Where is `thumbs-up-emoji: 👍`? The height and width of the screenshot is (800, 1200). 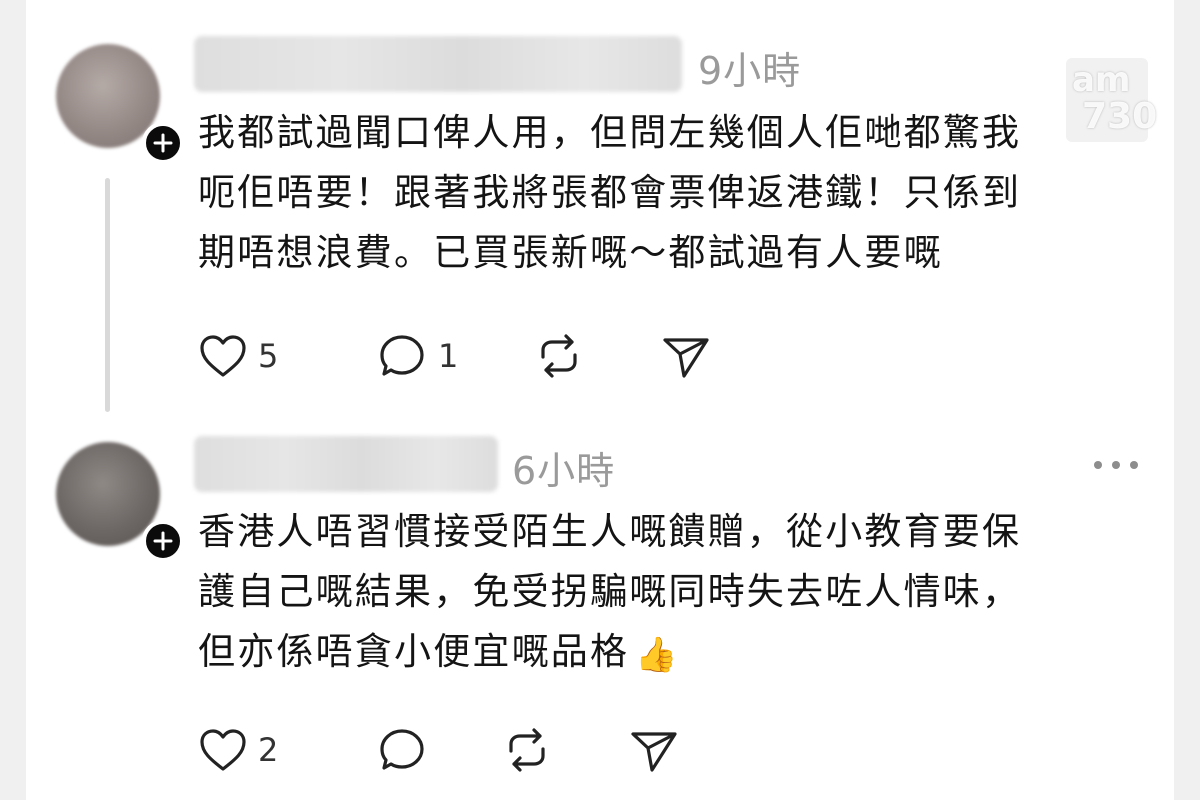
thumbs-up-emoji: 👍 is located at coordinates (657, 655).